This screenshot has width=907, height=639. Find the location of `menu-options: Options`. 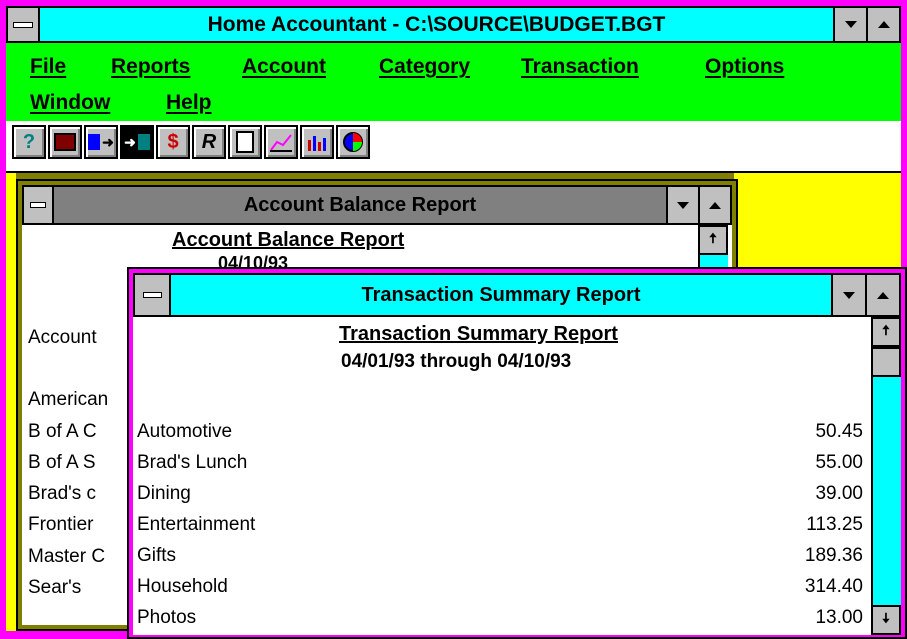

menu-options: Options is located at coordinates (744, 67).